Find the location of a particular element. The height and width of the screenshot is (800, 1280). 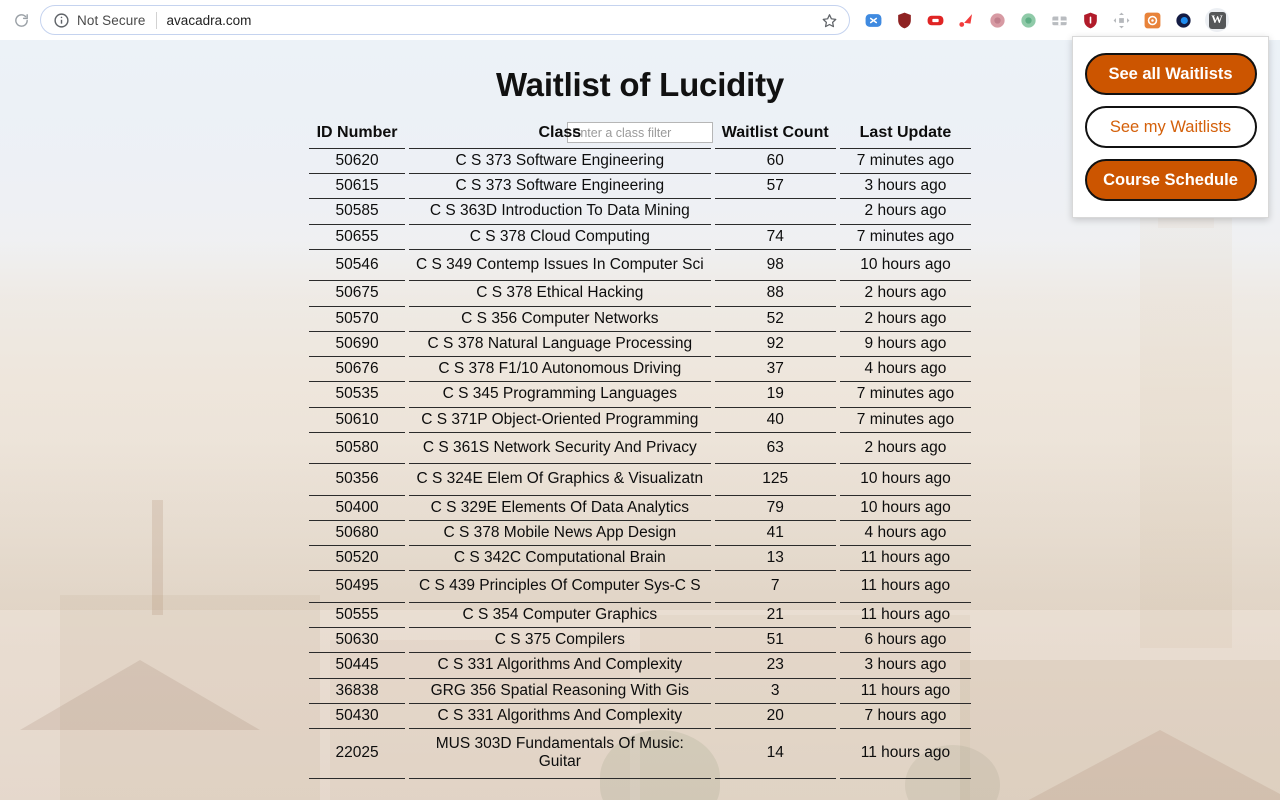

address-bar-divider is located at coordinates (156, 20).